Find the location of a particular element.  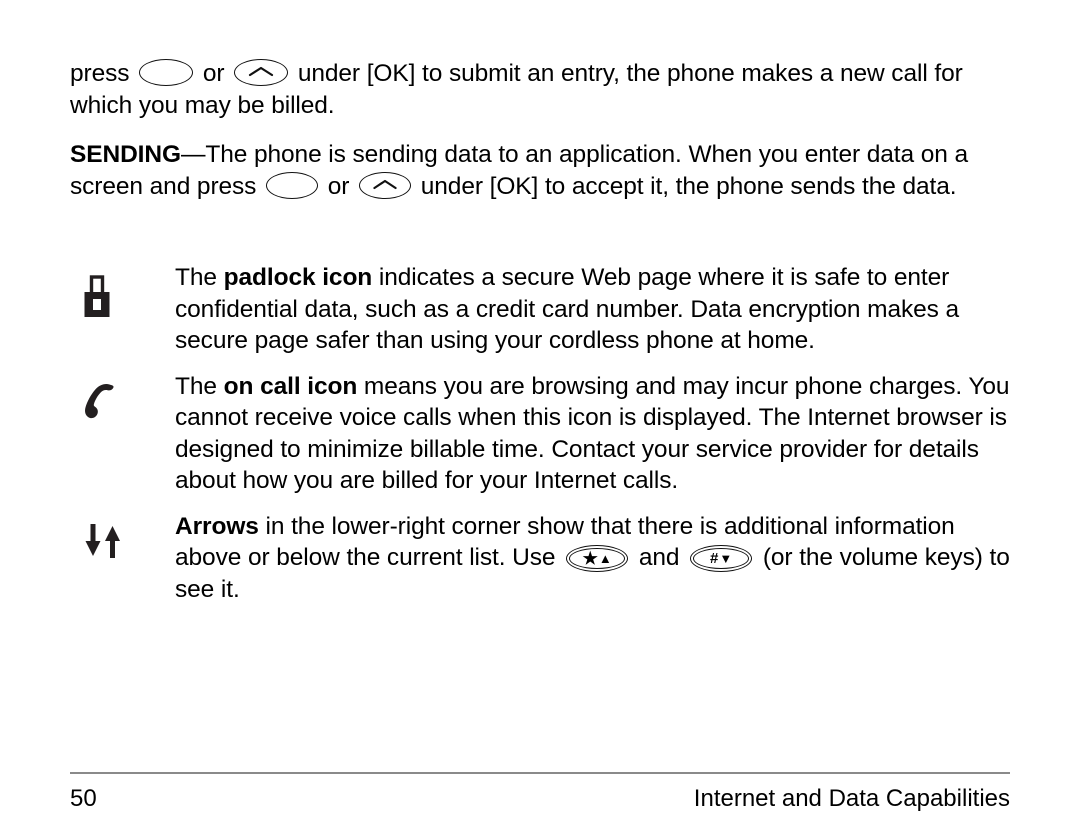

hash-glyph: # is located at coordinates (714, 558).